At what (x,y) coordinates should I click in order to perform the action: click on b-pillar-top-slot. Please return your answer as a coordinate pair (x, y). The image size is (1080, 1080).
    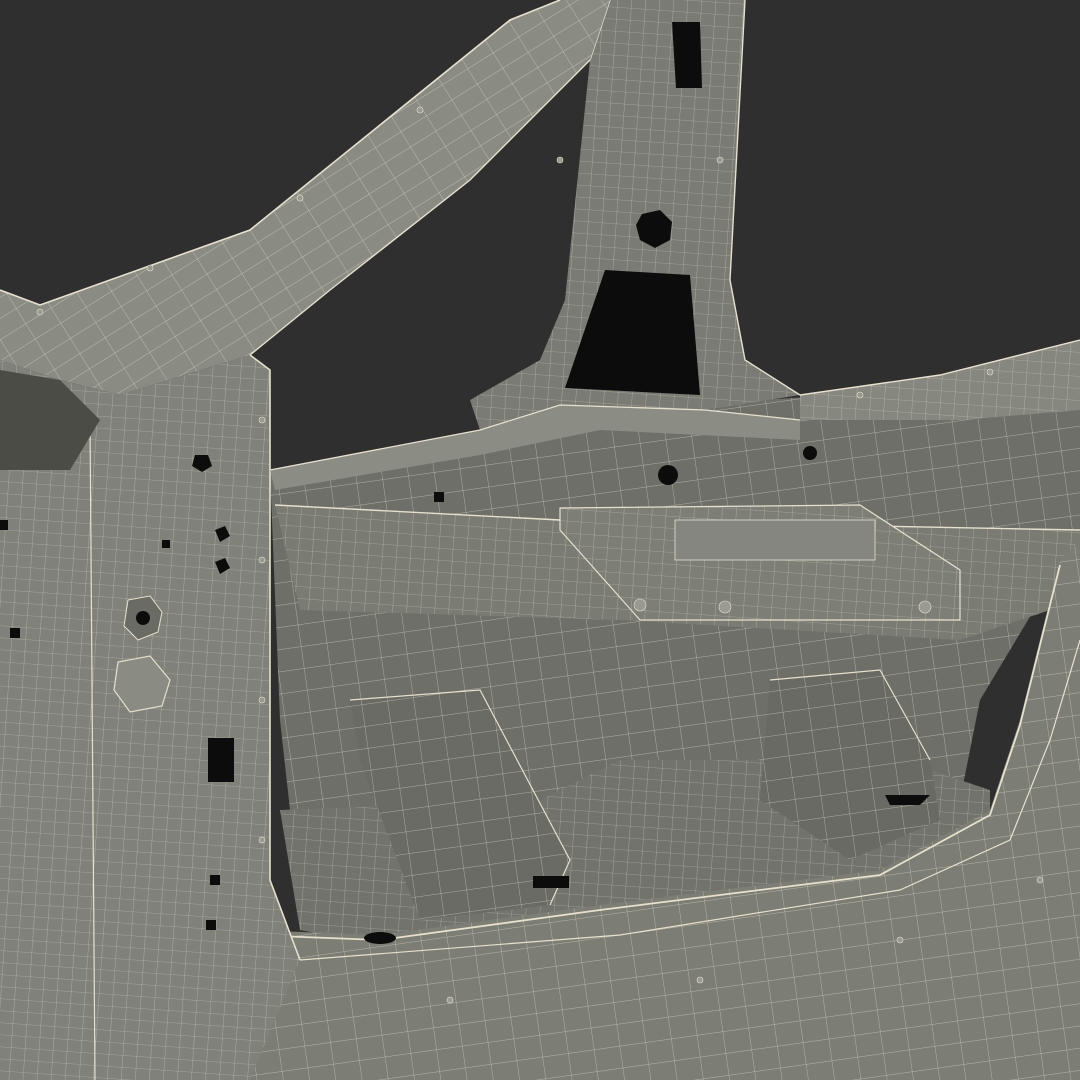
    Looking at the image, I should click on (687, 55).